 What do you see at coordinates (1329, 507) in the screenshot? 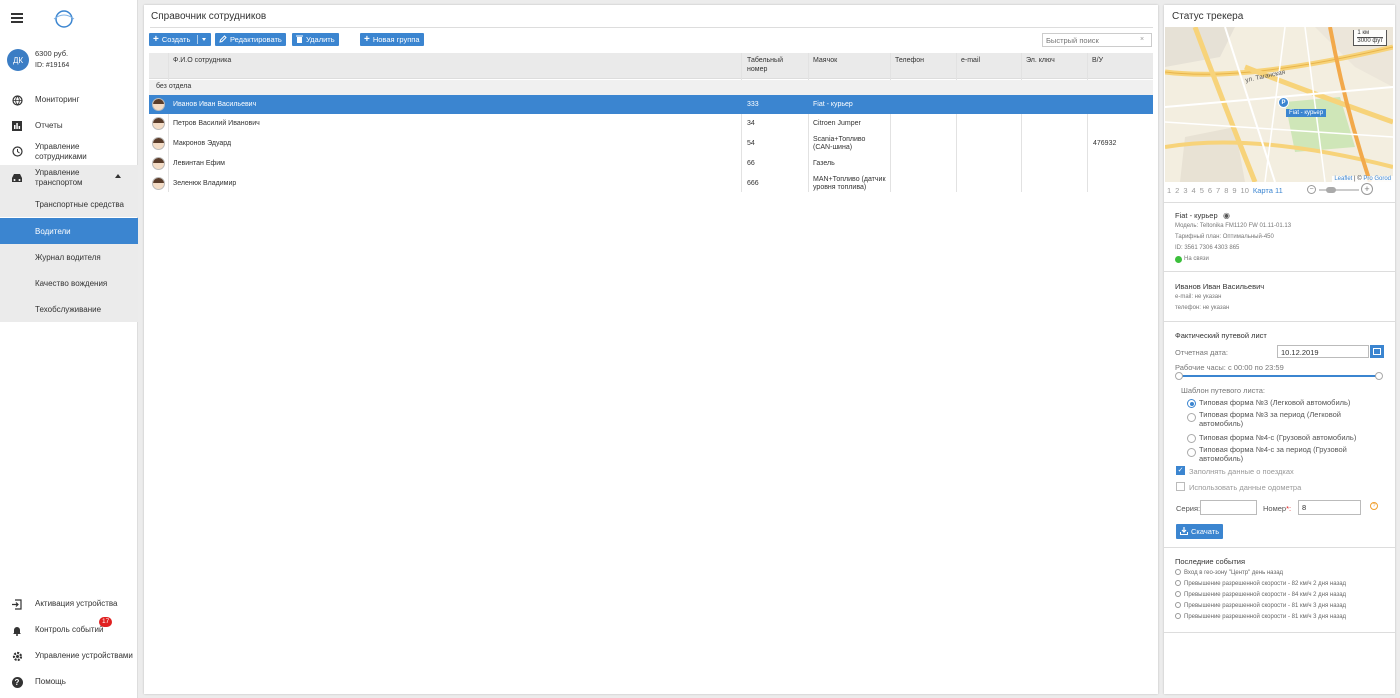
I see `number-input: 8` at bounding box center [1329, 507].